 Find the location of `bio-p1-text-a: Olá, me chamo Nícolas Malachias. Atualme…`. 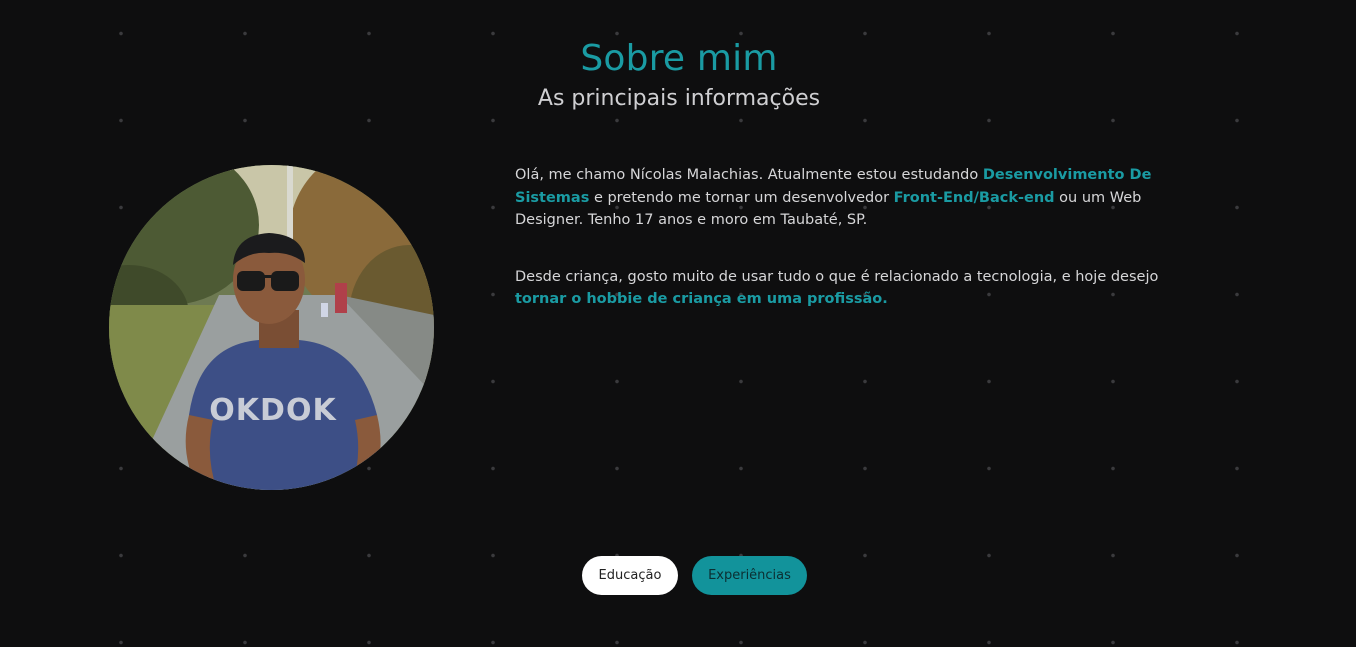

bio-p1-text-a: Olá, me chamo Nícolas Malachias. Atualme… is located at coordinates (749, 175).